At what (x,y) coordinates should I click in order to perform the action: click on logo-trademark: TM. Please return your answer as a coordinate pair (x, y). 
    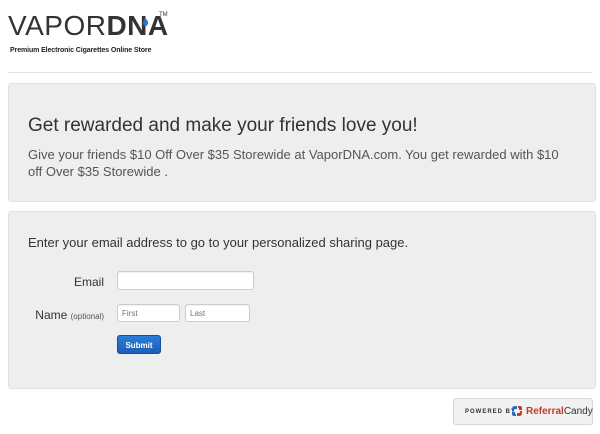
    Looking at the image, I should click on (163, 15).